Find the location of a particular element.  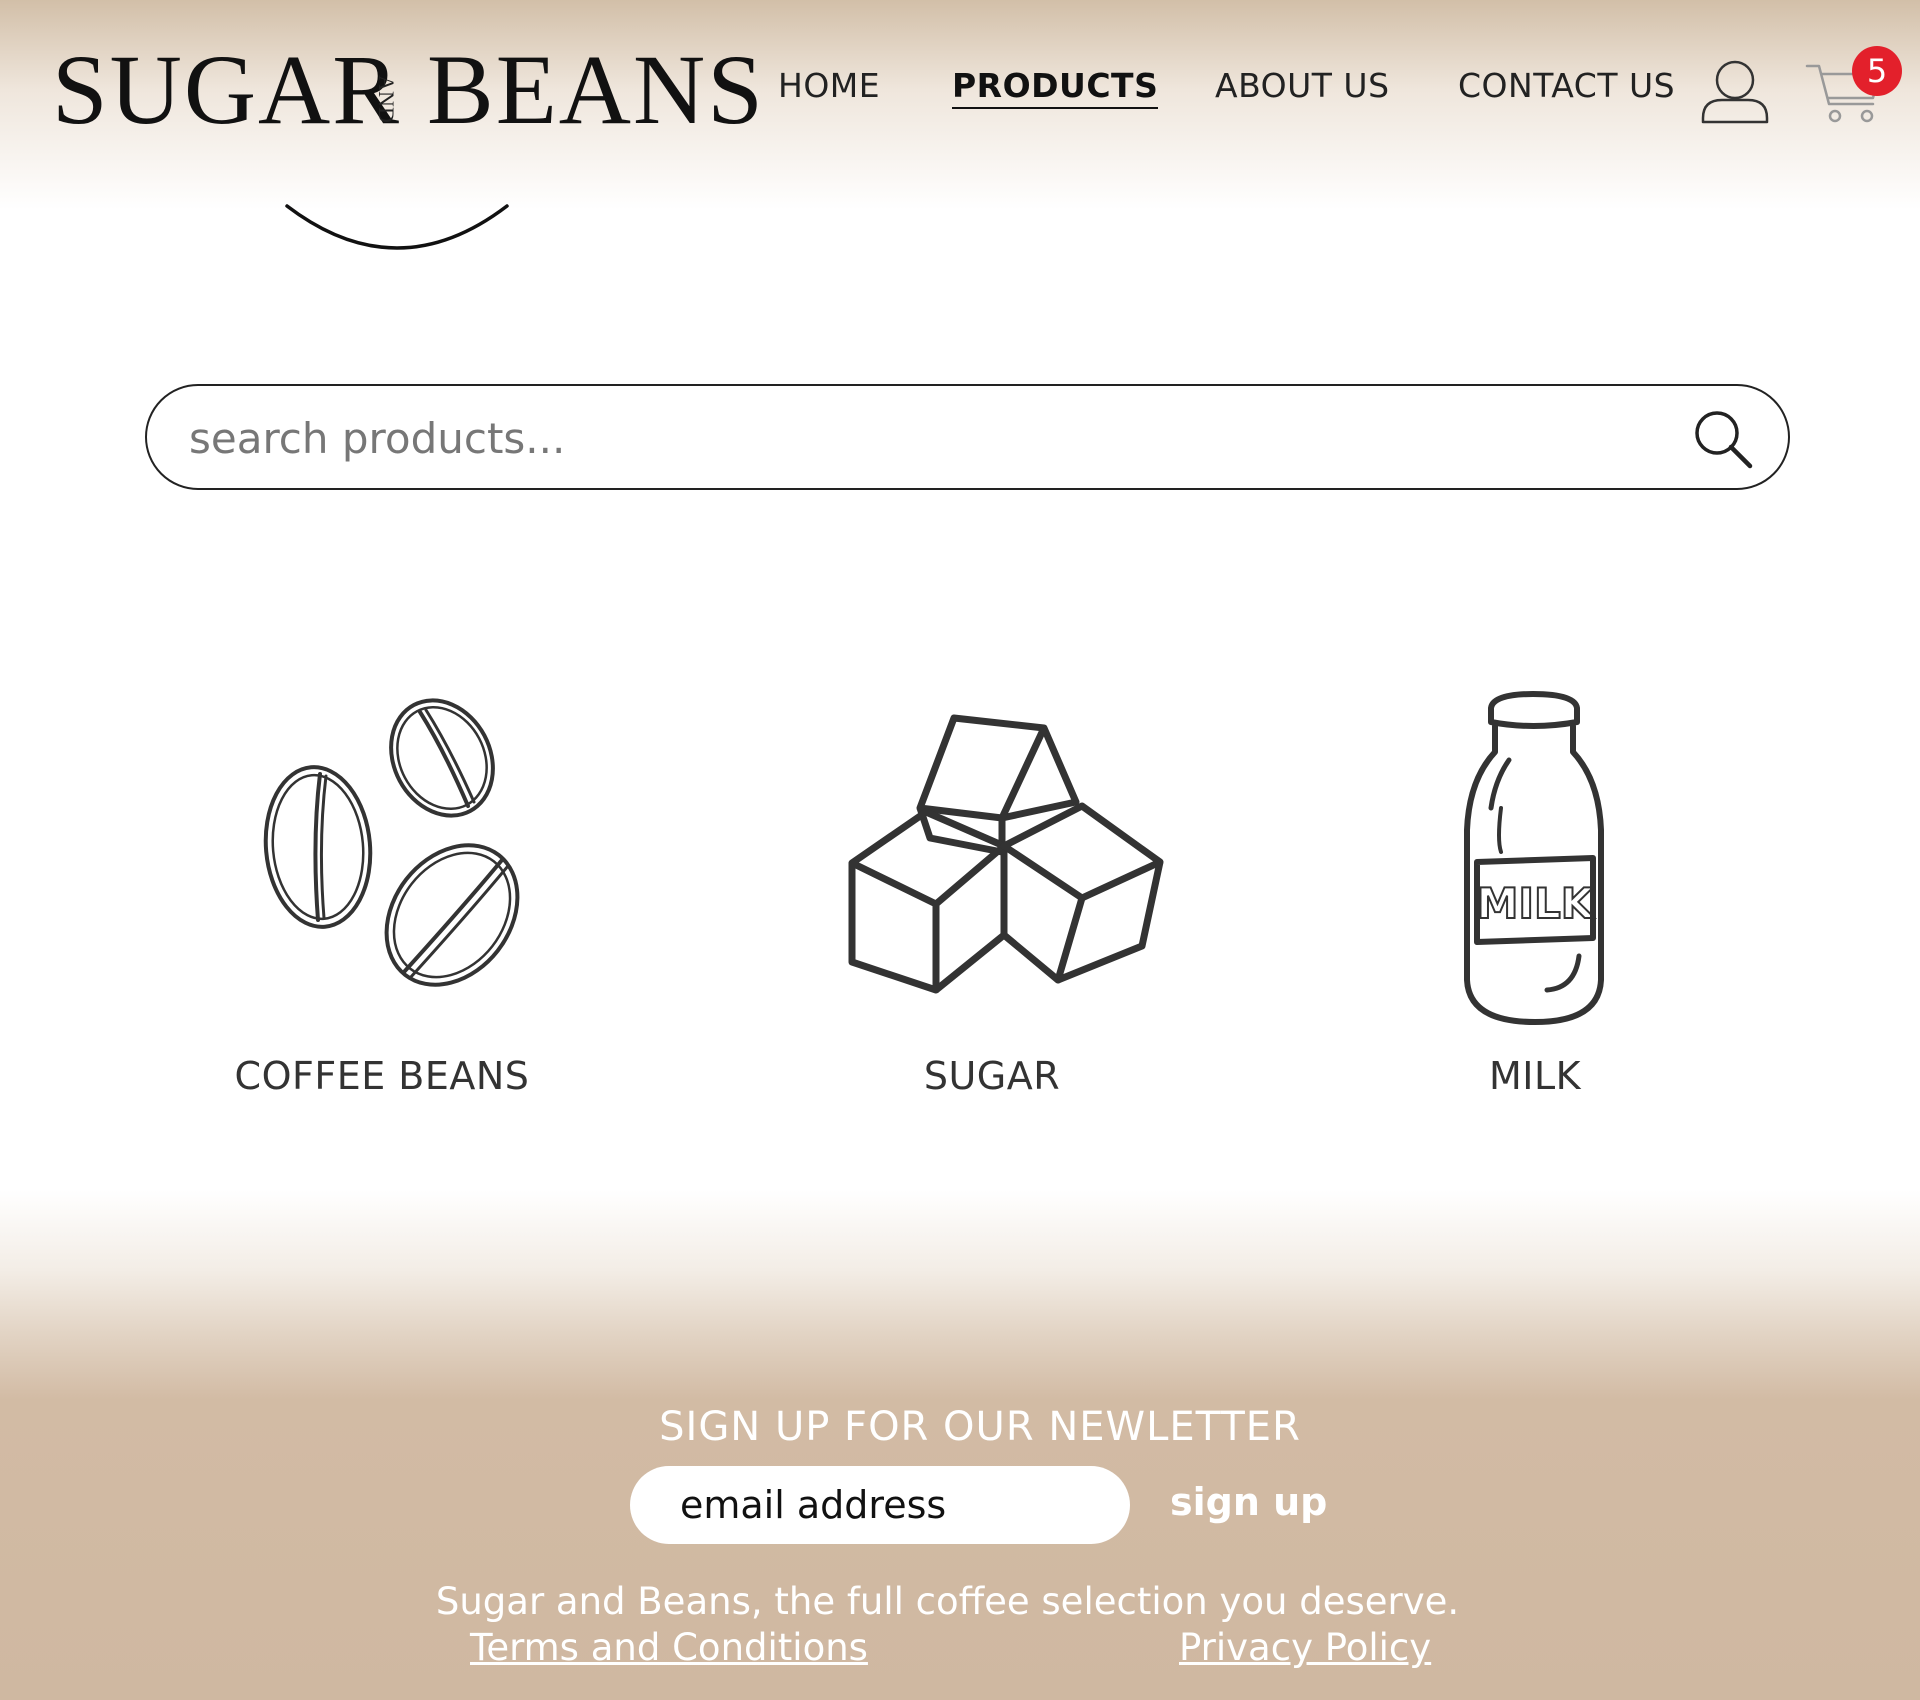

category-label: COFFEE BEANS is located at coordinates (382, 1076).